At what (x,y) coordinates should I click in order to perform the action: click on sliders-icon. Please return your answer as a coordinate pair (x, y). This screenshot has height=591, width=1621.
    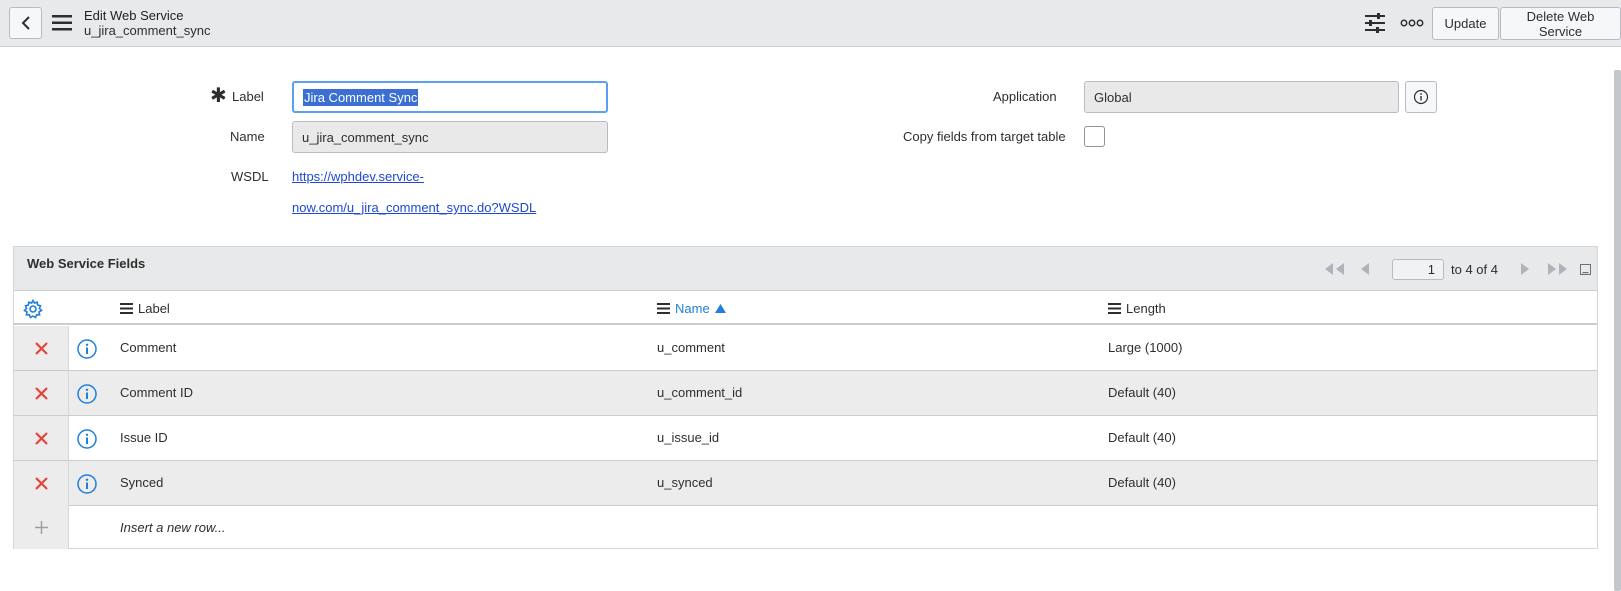
    Looking at the image, I should click on (1375, 23).